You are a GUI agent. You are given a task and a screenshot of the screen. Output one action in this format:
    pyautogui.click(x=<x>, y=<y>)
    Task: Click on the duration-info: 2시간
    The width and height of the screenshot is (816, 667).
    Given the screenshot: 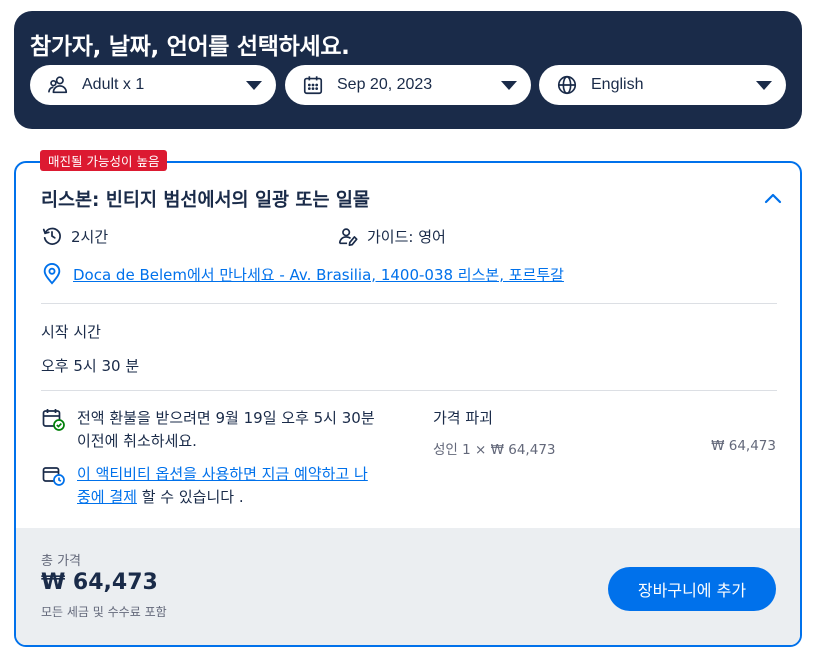 What is the action you would take?
    pyautogui.click(x=74, y=236)
    